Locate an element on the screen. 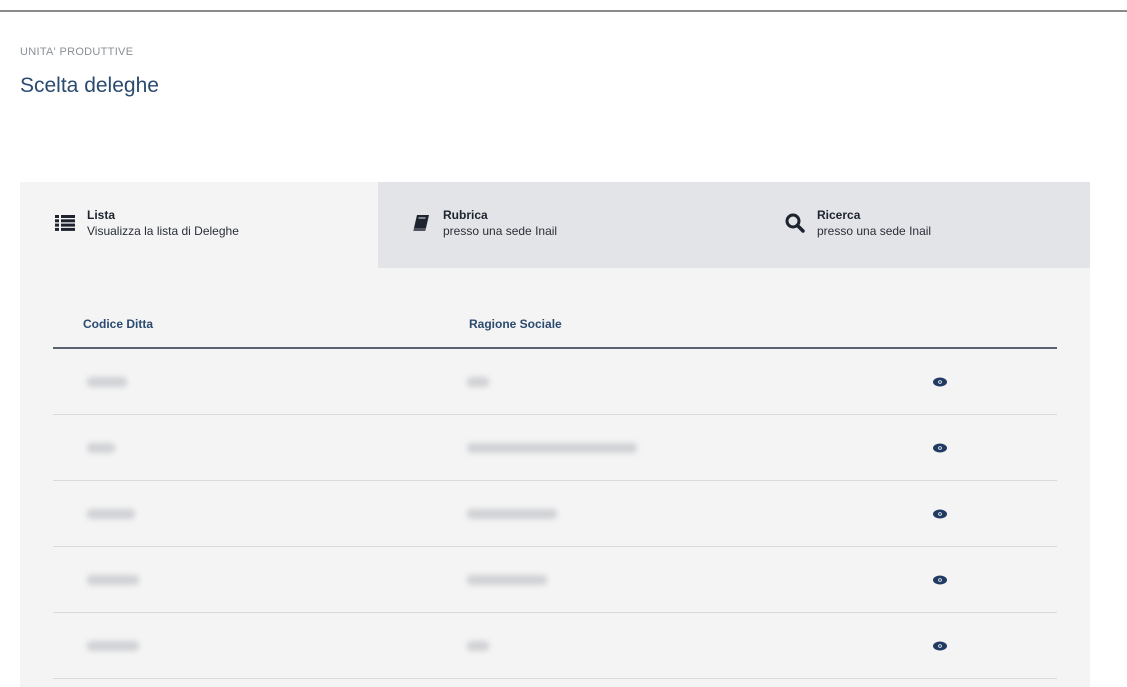 This screenshot has height=687, width=1127. tab-rubrica-text: Rubrica presso una sede Inail is located at coordinates (500, 223).